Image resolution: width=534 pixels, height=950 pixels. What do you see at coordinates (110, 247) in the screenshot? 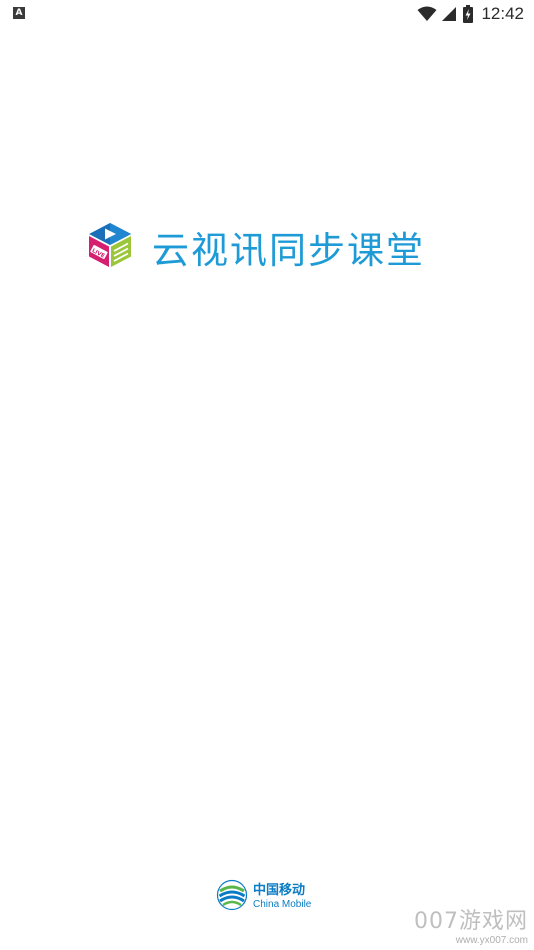
I see `app-logo-icon: LIVE` at bounding box center [110, 247].